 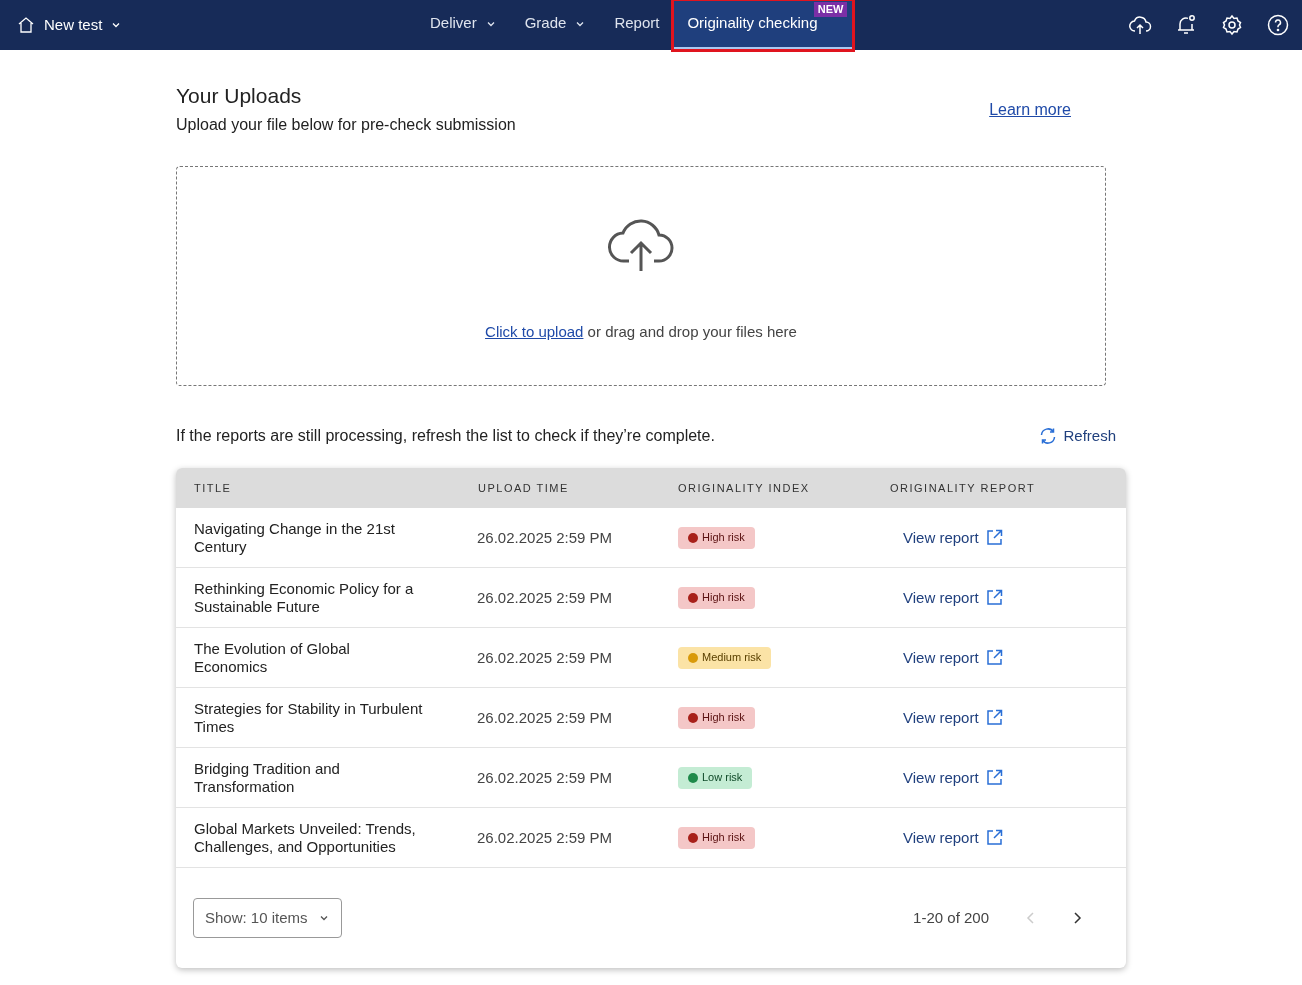 What do you see at coordinates (641, 332) in the screenshot?
I see `upload-instruction: Click to upload or drag and drop your files here` at bounding box center [641, 332].